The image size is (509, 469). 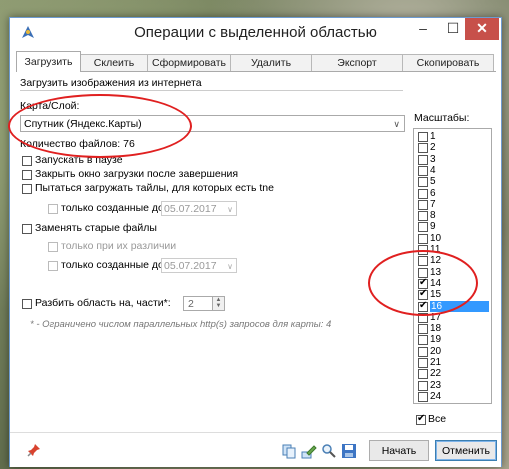 What do you see at coordinates (436, 396) in the screenshot?
I see `scale-number: 24` at bounding box center [436, 396].